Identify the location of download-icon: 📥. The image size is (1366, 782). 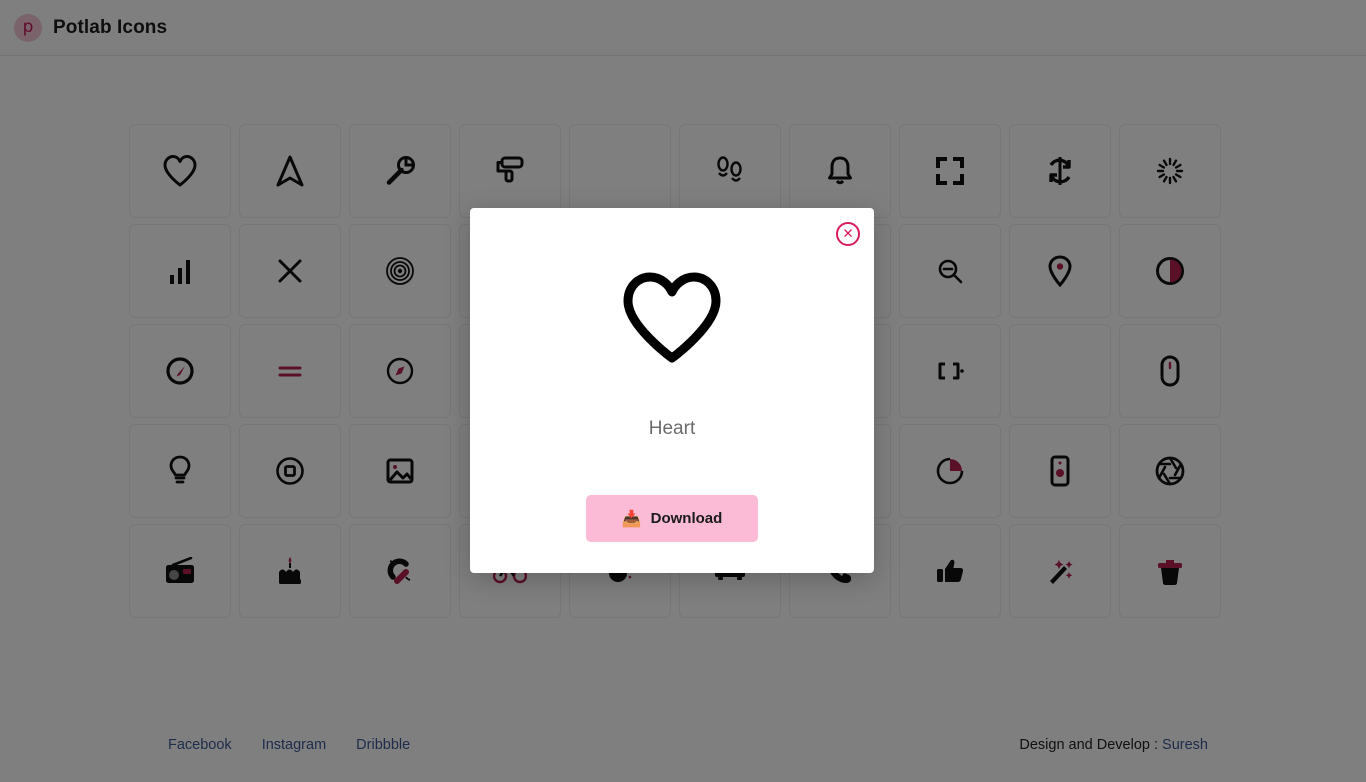
(631, 518).